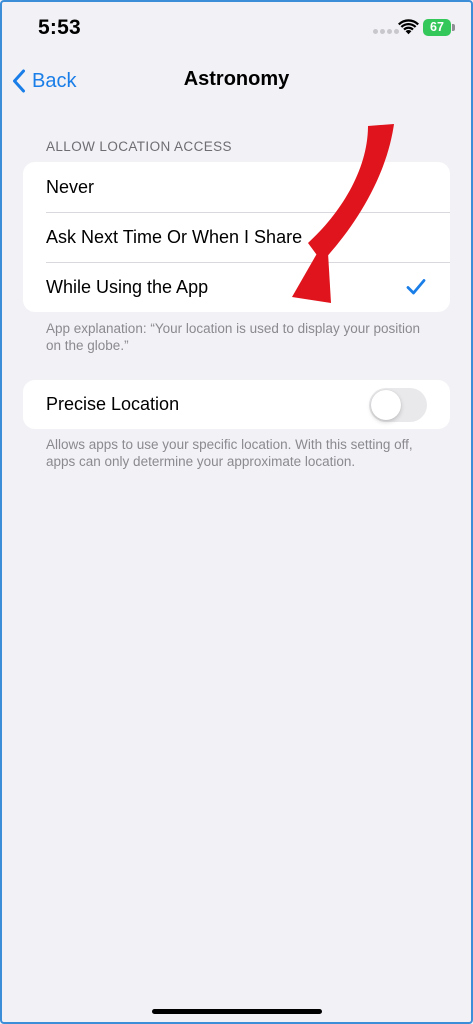  I want to click on toggle-knob, so click(386, 405).